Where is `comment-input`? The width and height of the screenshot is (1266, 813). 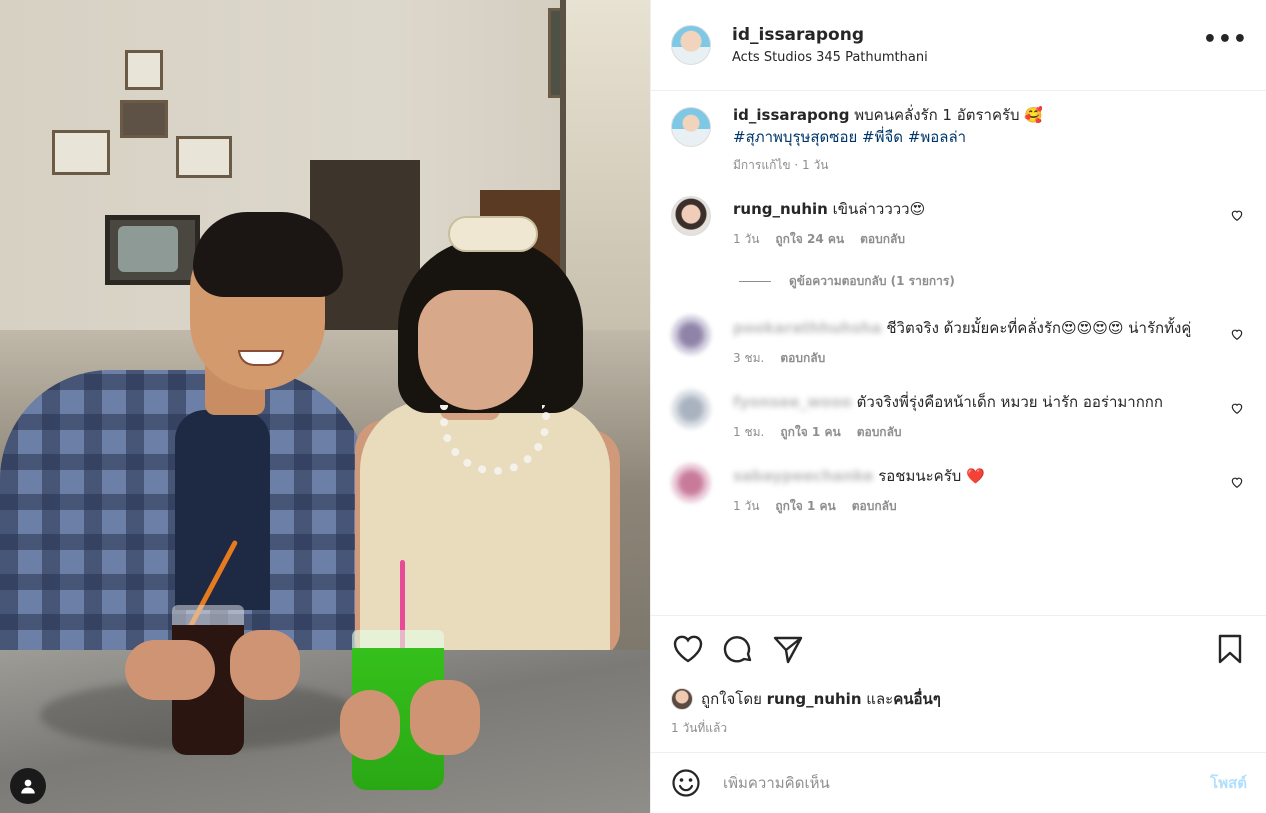 comment-input is located at coordinates (967, 783).